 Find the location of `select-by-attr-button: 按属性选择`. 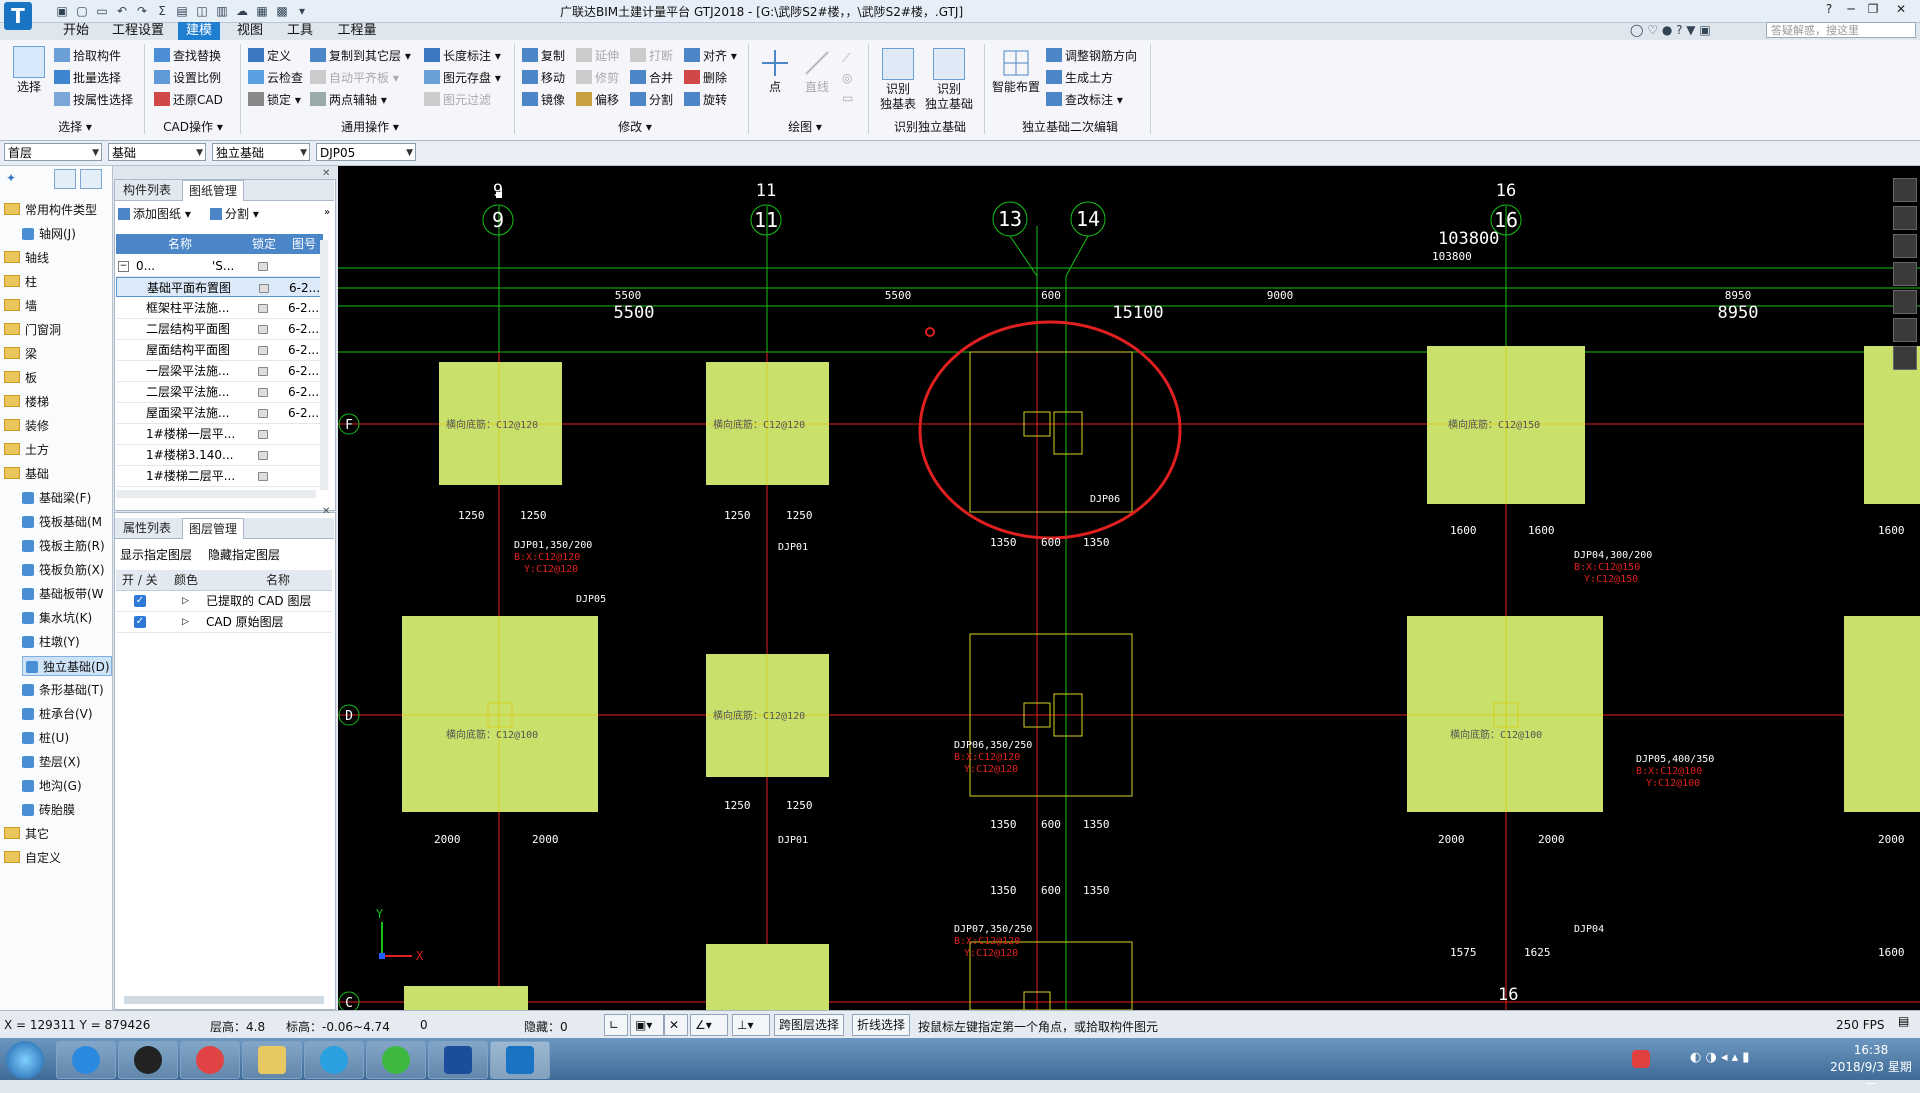

select-by-attr-button: 按属性选择 is located at coordinates (93, 100).